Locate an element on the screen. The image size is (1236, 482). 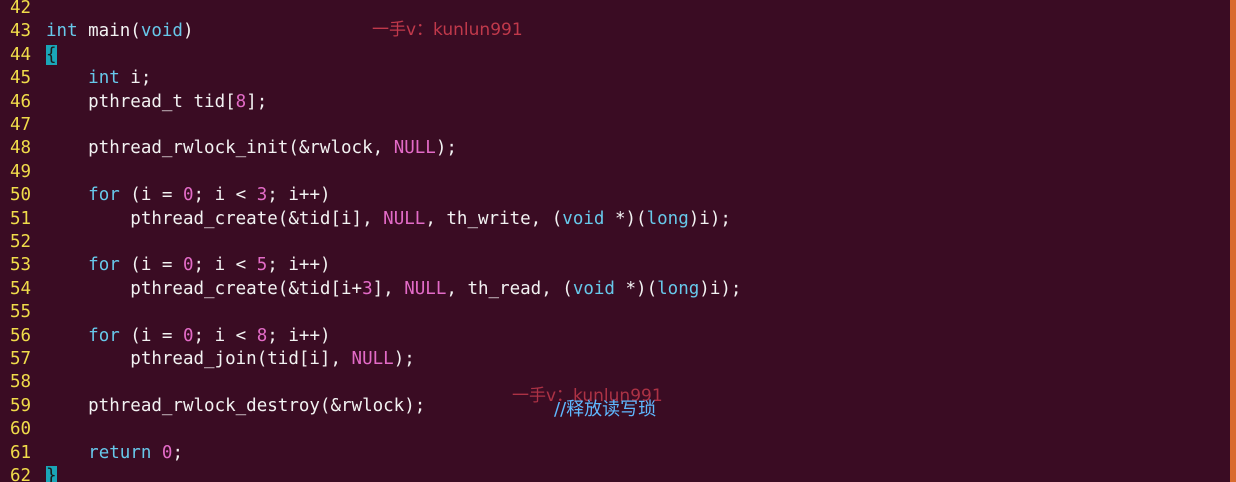
code-token: ) is located at coordinates (188, 31).